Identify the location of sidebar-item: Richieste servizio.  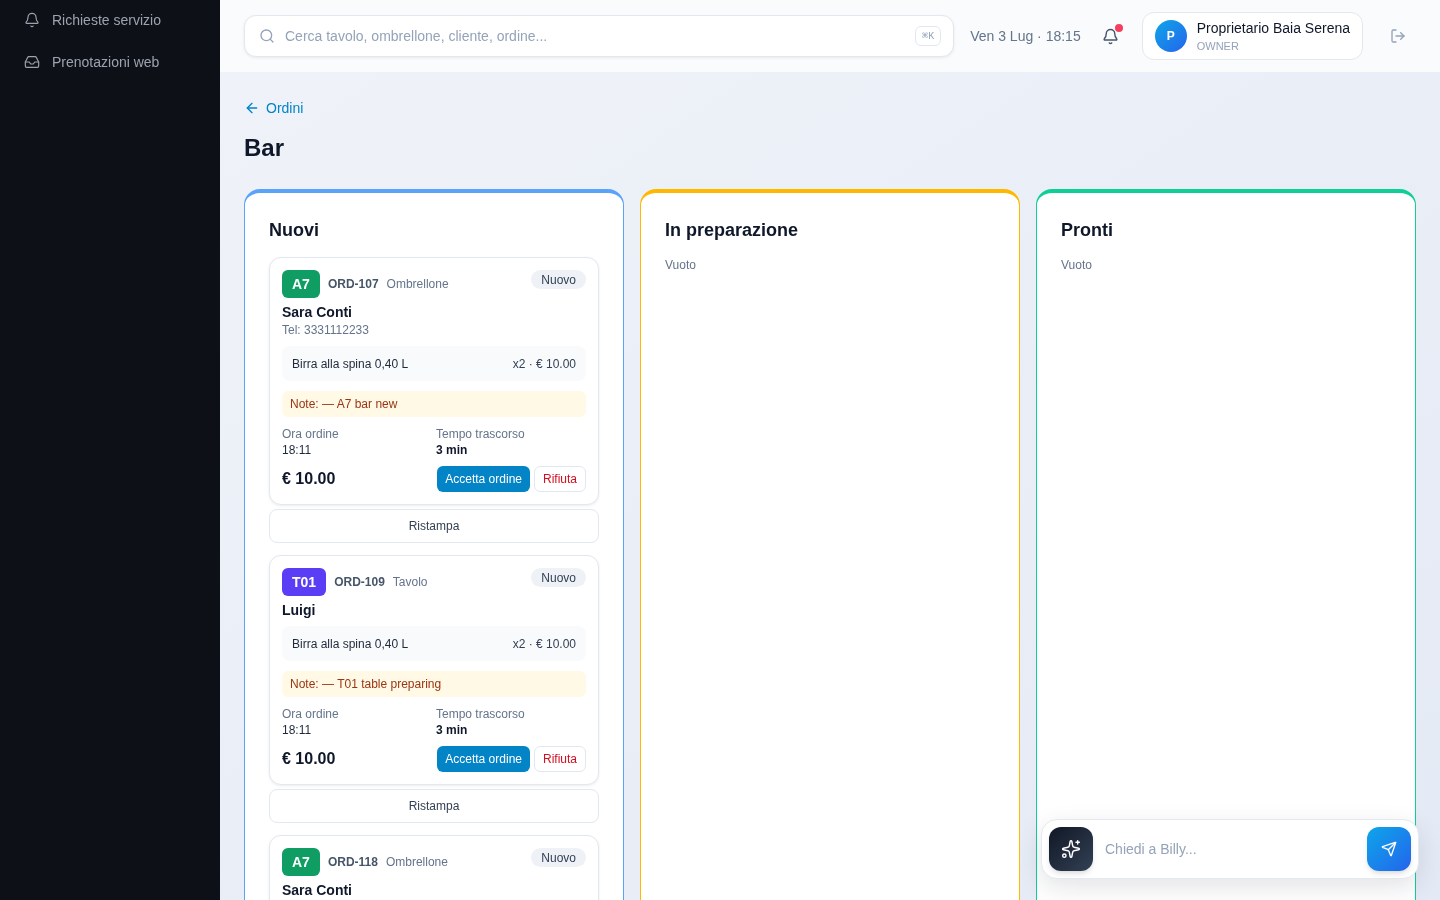
(110, 20).